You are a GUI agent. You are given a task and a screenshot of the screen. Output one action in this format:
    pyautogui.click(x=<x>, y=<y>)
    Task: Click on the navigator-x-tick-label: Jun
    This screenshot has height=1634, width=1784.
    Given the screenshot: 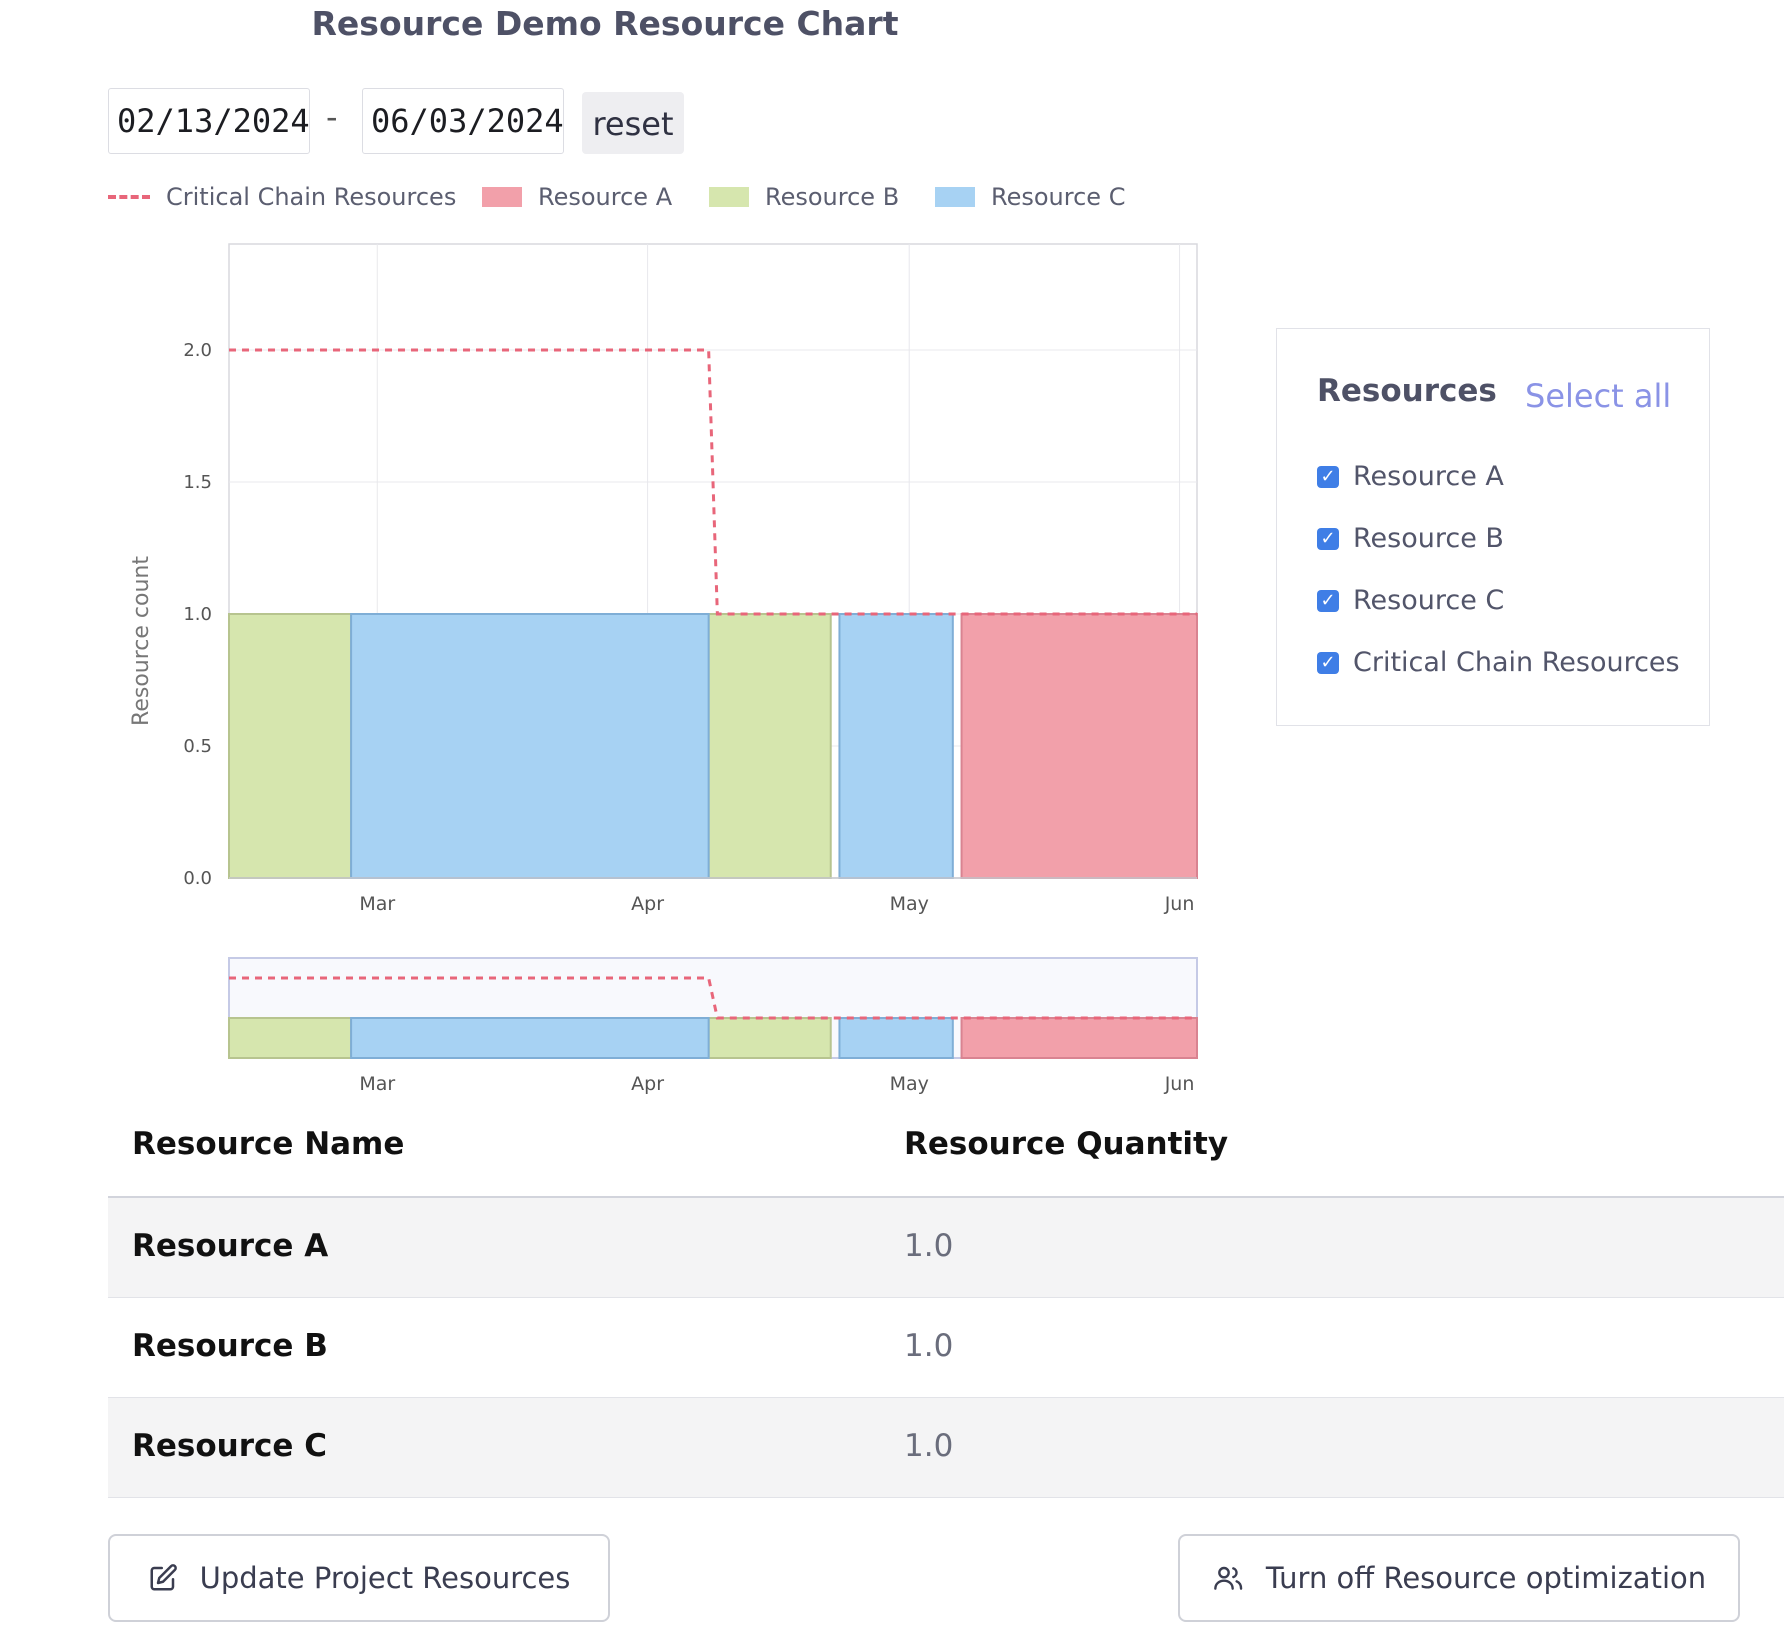 What is the action you would take?
    pyautogui.click(x=1179, y=1084)
    